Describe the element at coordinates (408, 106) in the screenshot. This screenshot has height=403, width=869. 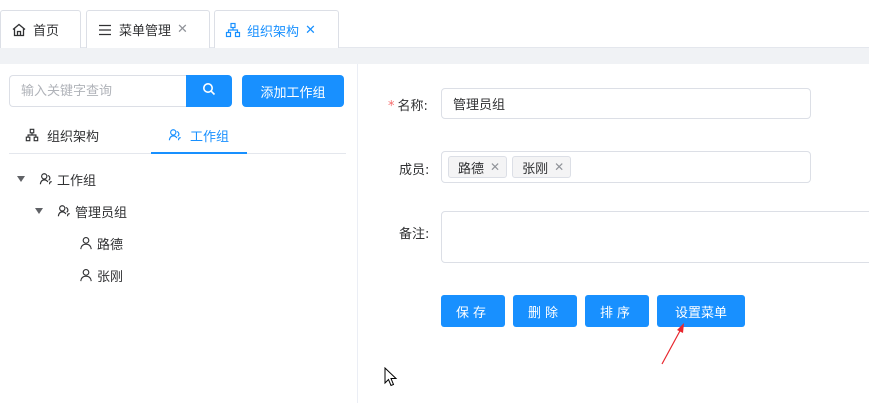
I see `name-label: * 名称:` at that location.